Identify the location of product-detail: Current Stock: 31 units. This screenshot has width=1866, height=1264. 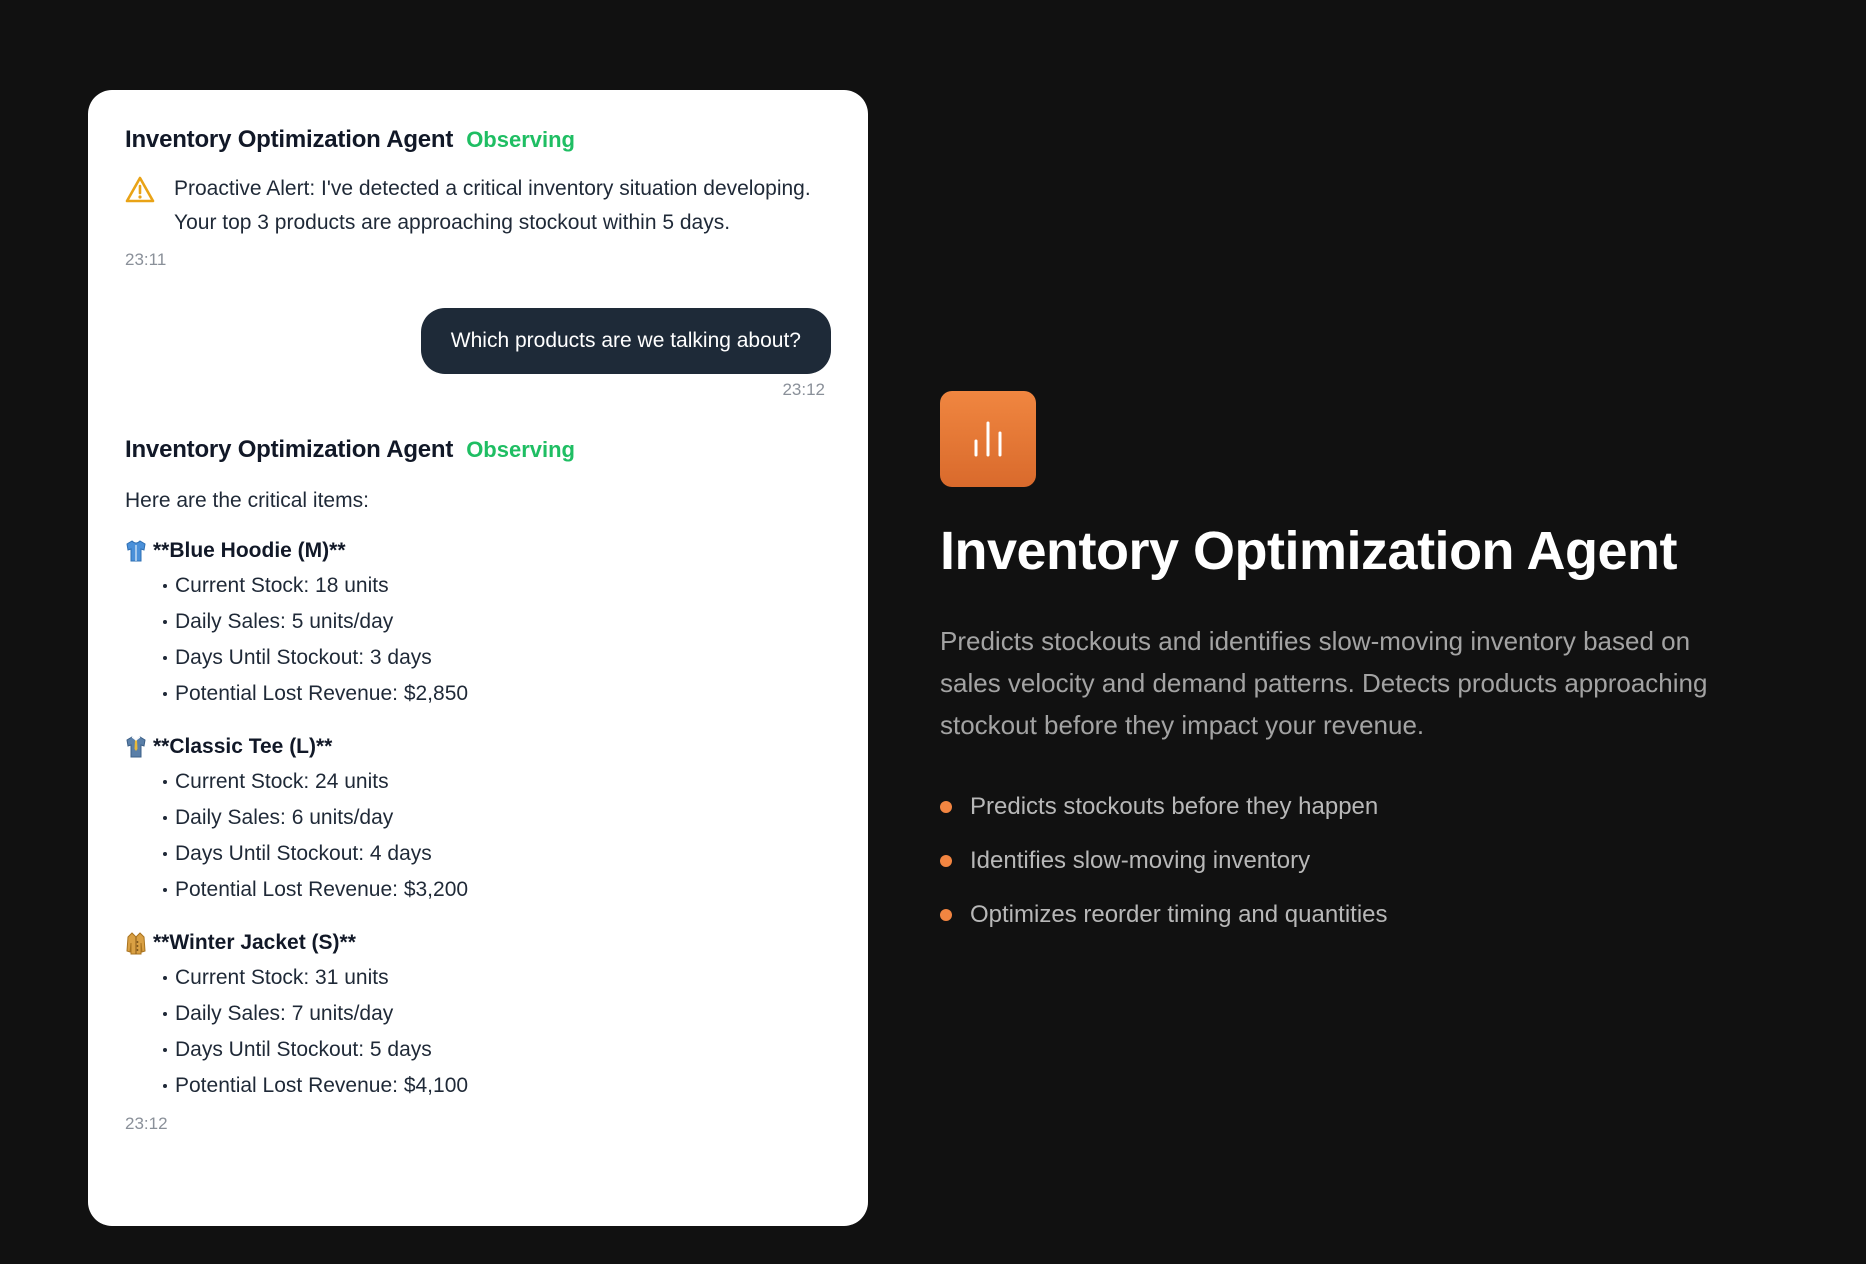
(478, 978).